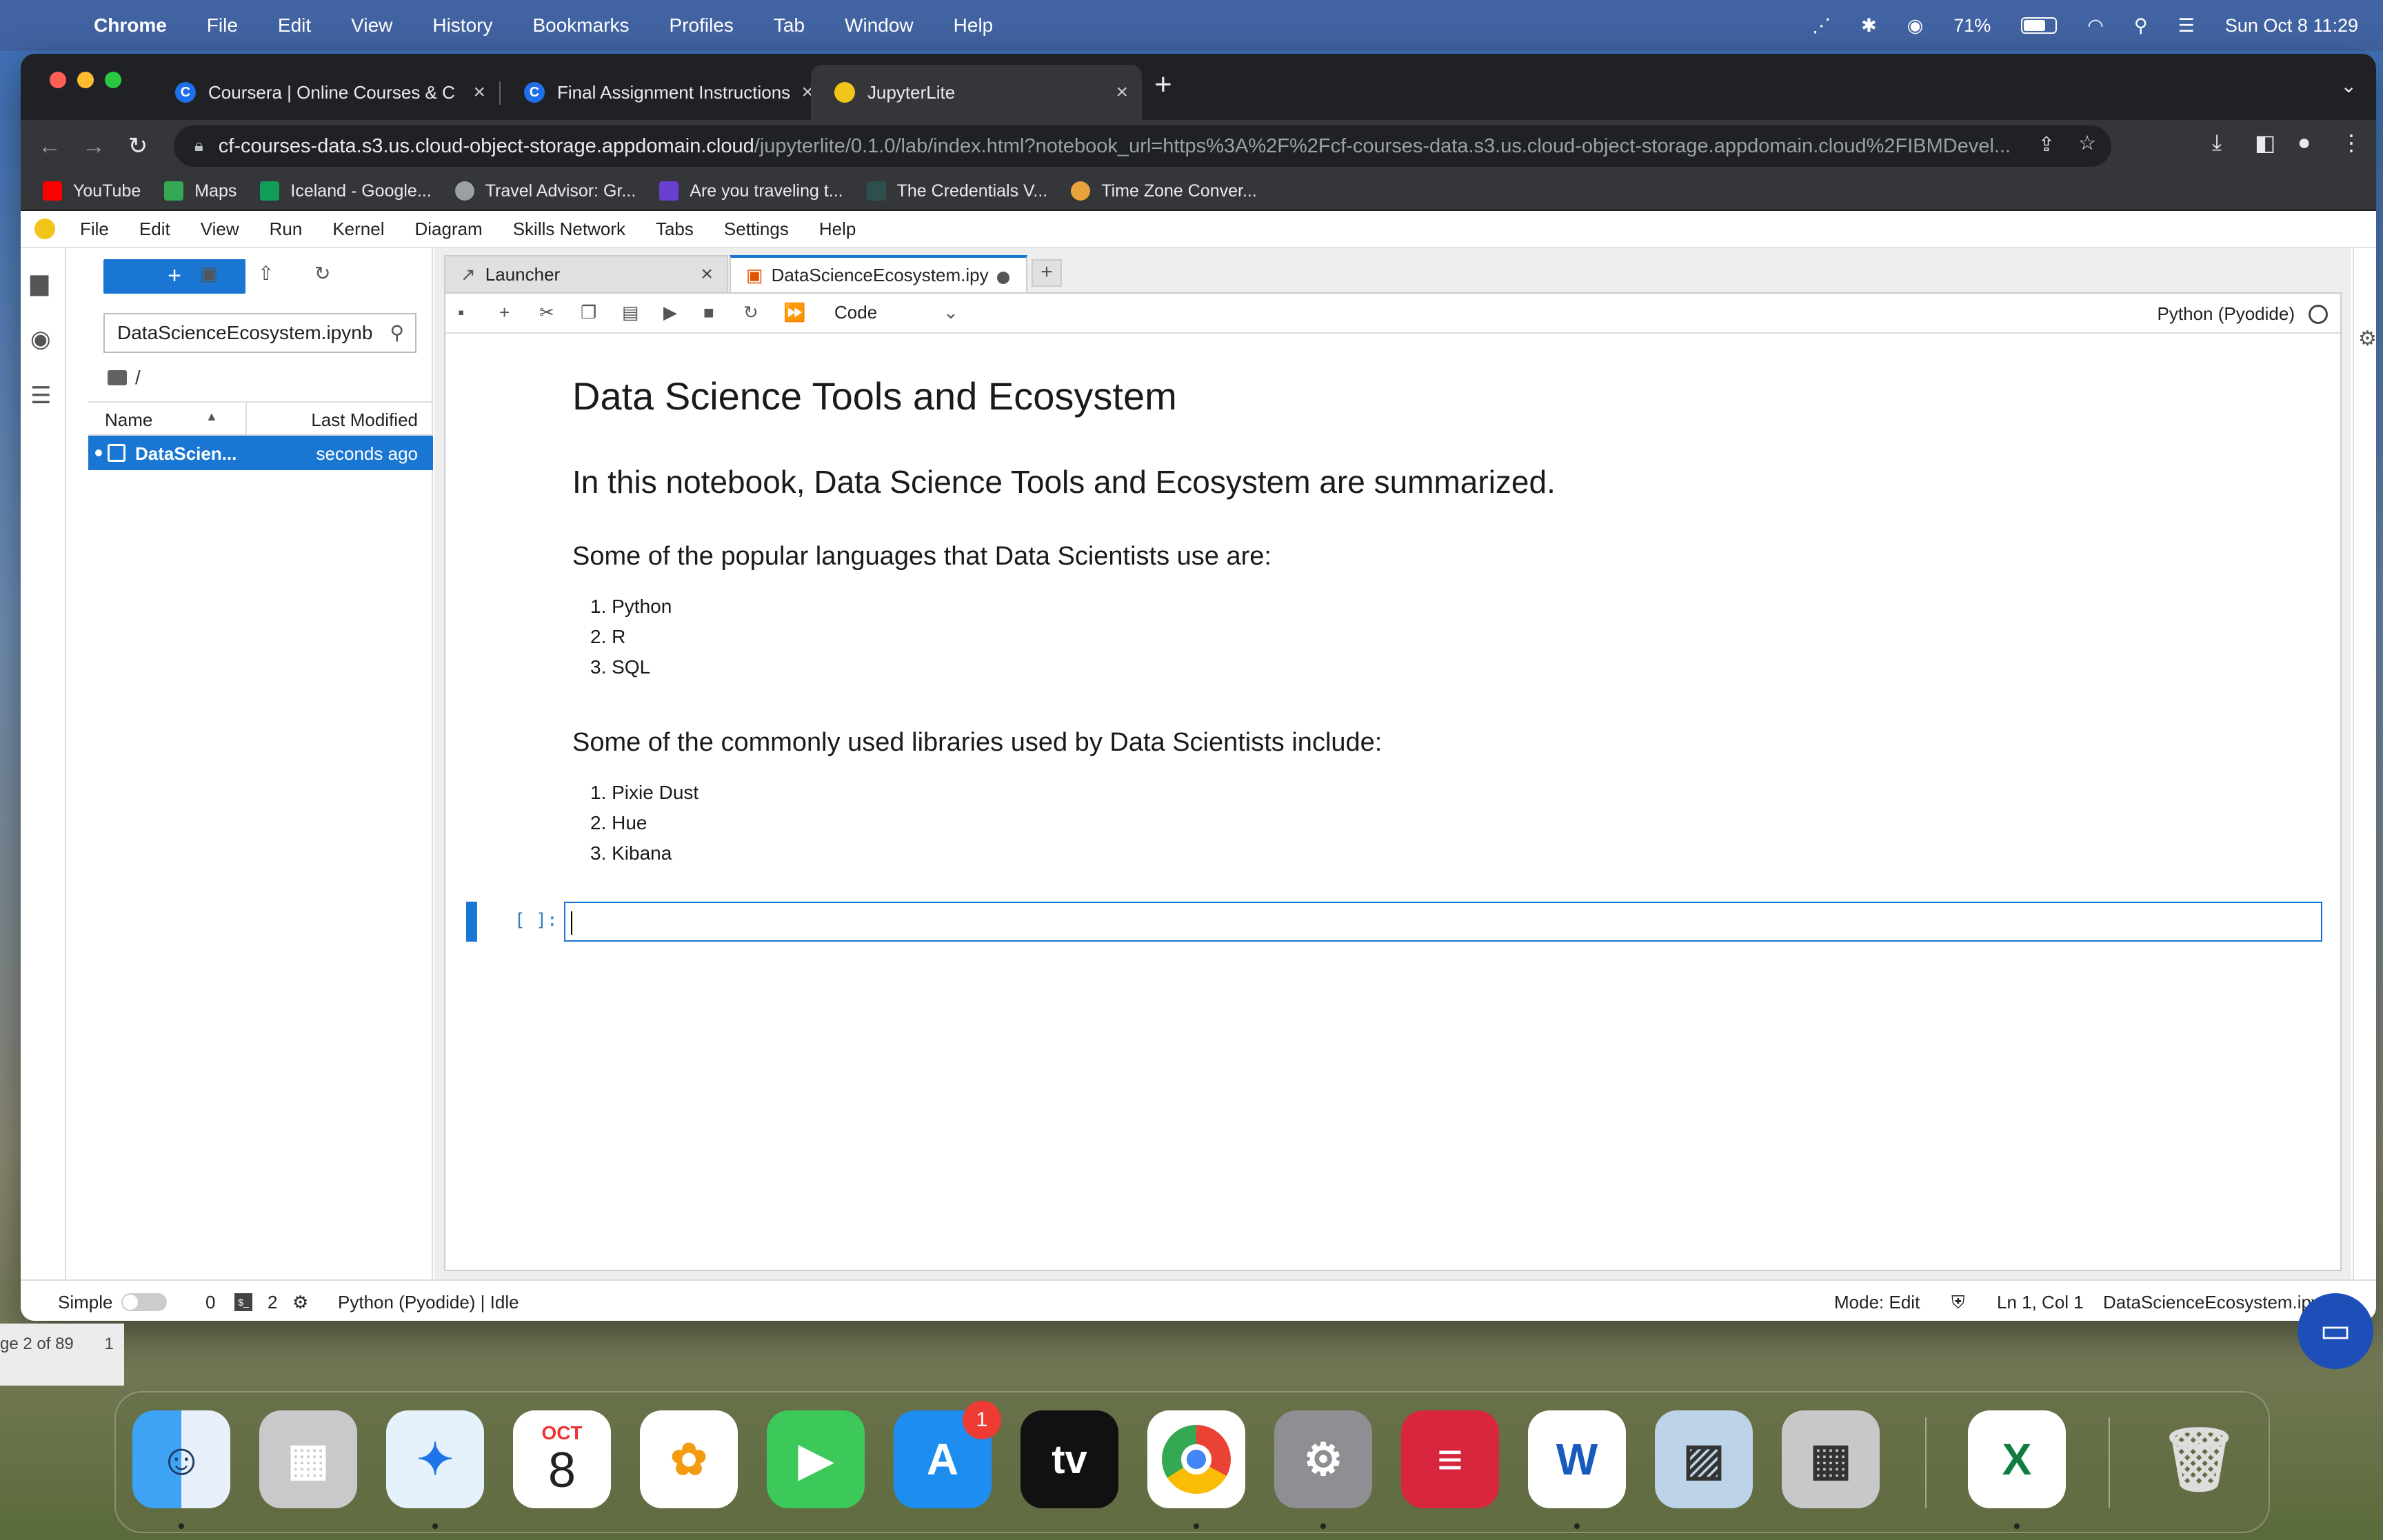 Image resolution: width=2383 pixels, height=1540 pixels. Describe the element at coordinates (462, 26) in the screenshot. I see `menubar-history: History` at that location.